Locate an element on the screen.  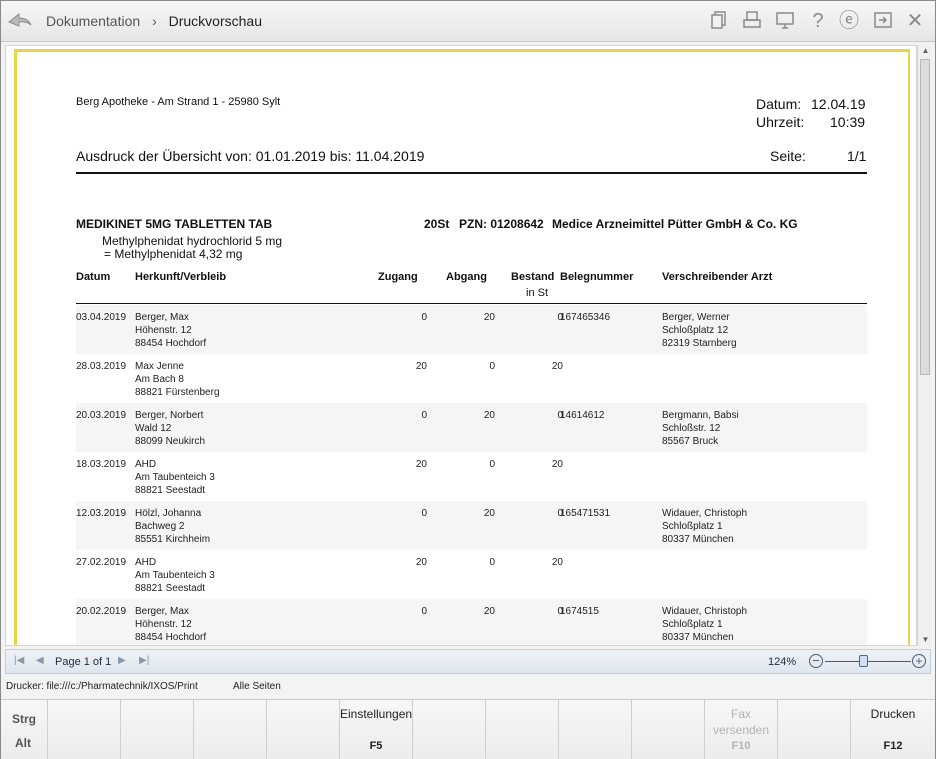
fkey-f8 is located at coordinates (595, 729).